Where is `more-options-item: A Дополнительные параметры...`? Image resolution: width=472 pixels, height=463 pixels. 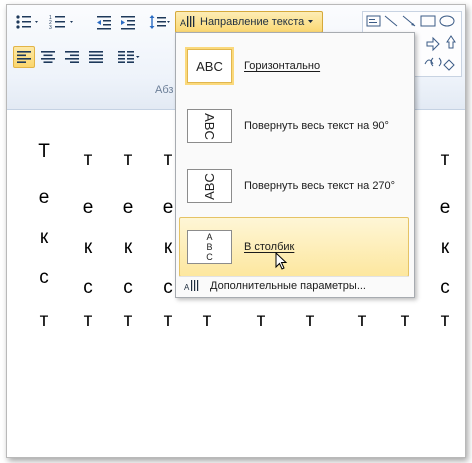
more-options-item: A Дополнительные параметры... is located at coordinates (294, 285).